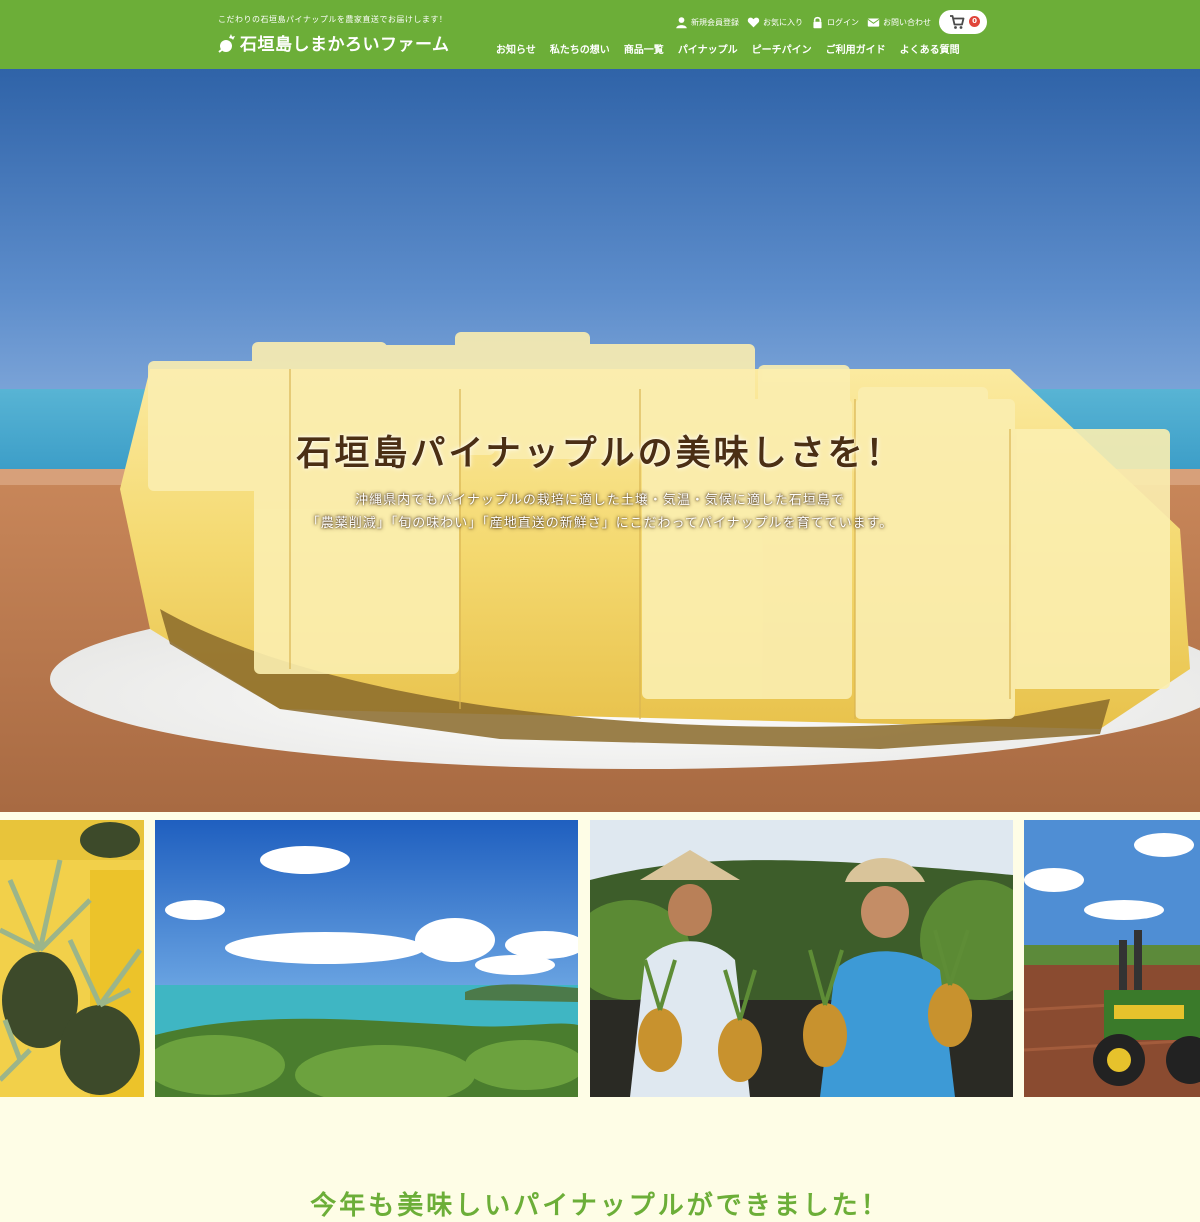 Image resolution: width=1200 pixels, height=1222 pixels. I want to click on favorites-link: お気に入り, so click(775, 22).